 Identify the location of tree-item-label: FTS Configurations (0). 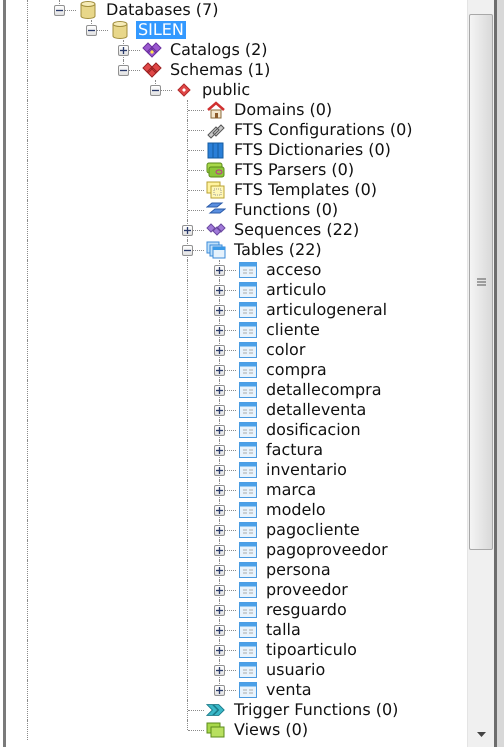
(323, 130).